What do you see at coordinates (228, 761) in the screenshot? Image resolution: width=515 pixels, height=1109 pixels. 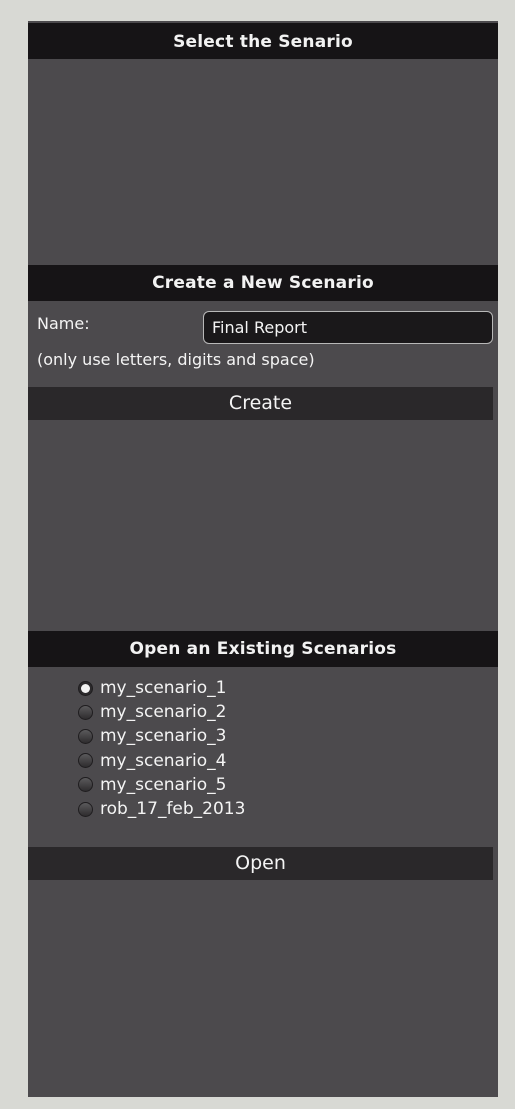 I see `scenario-option: my_scenario_4` at bounding box center [228, 761].